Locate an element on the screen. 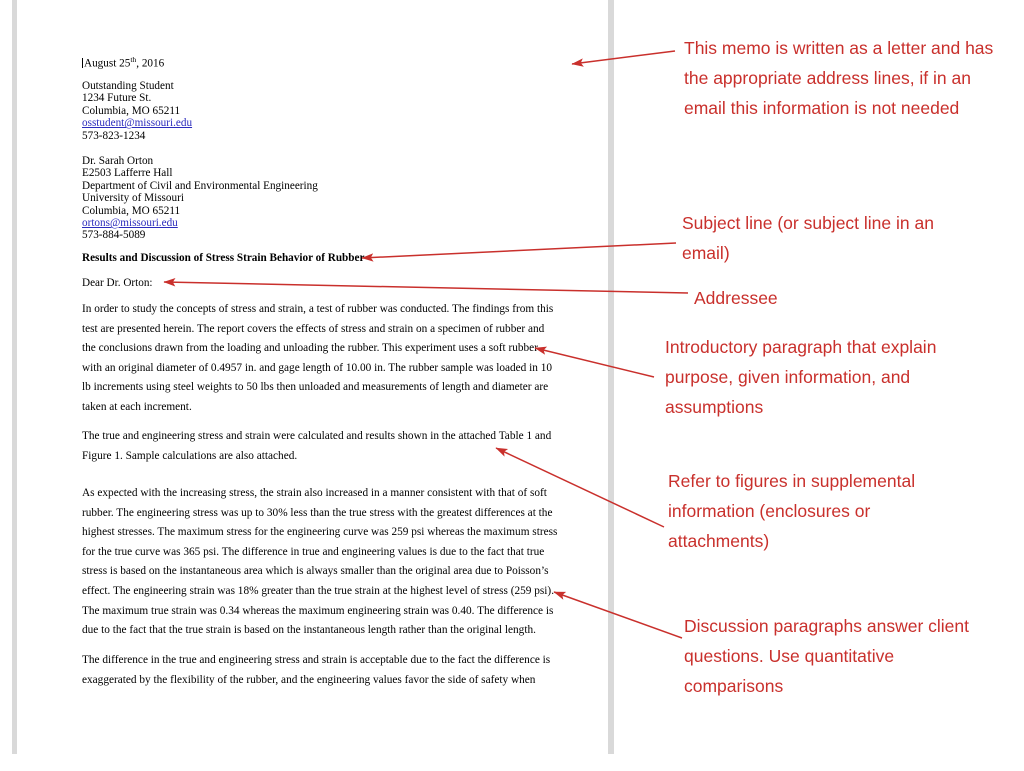 The height and width of the screenshot is (771, 1024). annotation-addressee: Addressee is located at coordinates (736, 298).